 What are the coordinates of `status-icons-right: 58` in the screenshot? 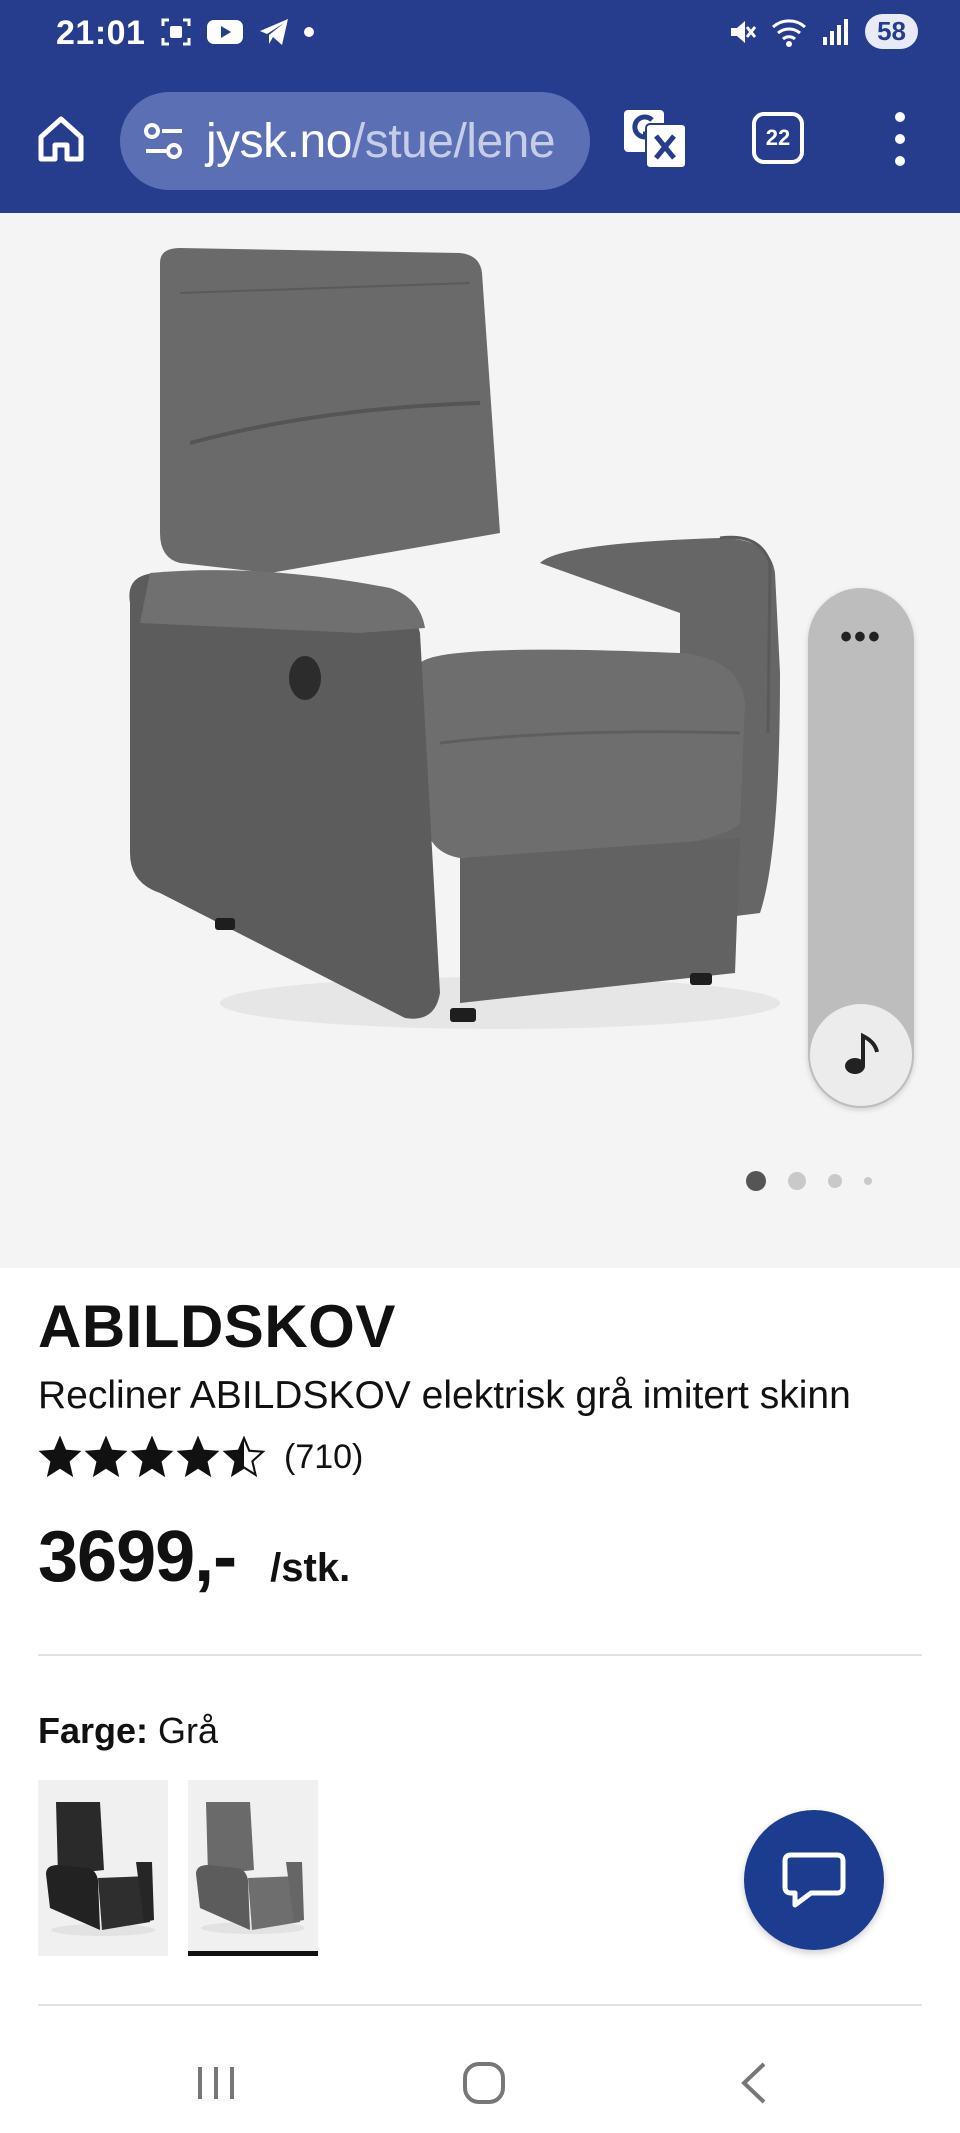 It's located at (822, 31).